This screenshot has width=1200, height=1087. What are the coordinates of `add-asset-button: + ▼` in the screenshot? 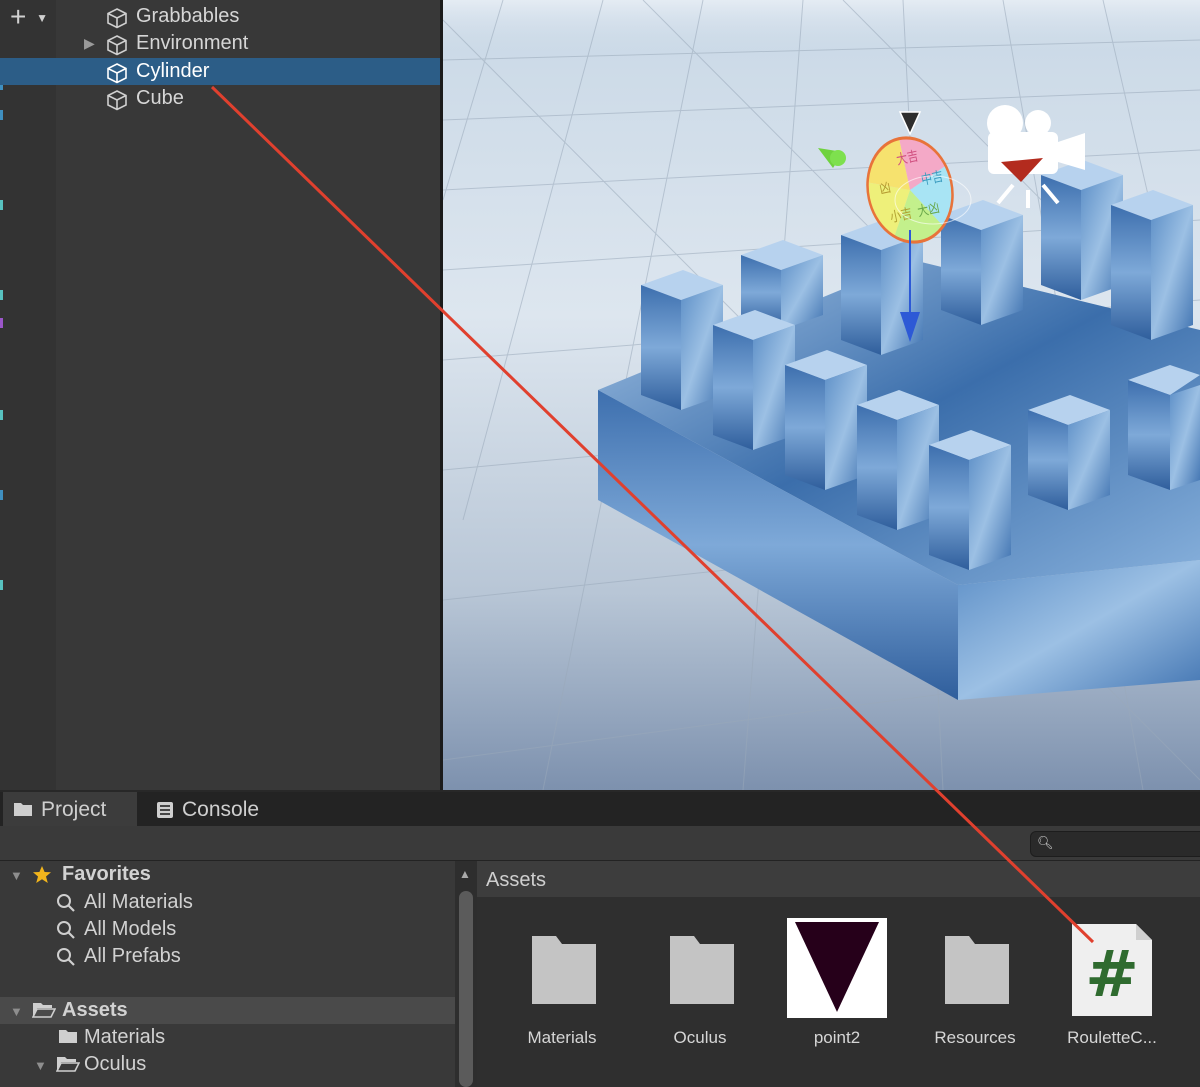 It's located at (34, 17).